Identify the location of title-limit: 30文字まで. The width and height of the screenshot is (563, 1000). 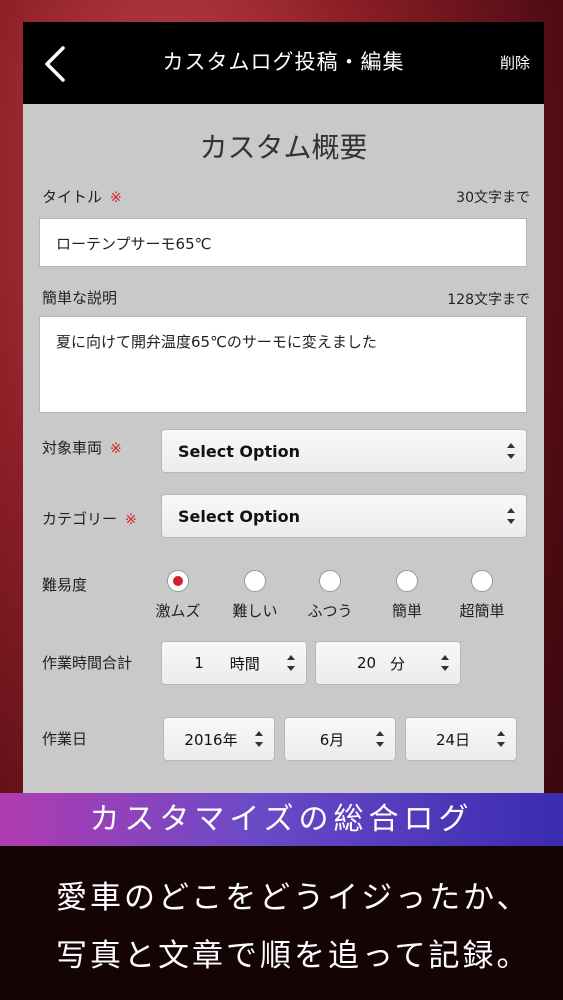
(493, 198).